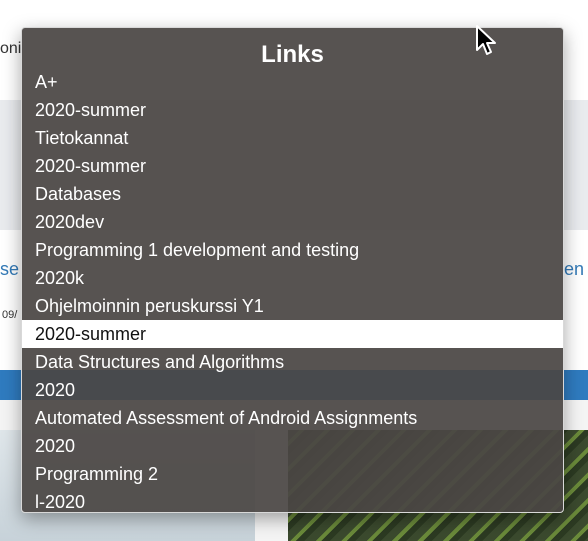 The image size is (588, 541). Describe the element at coordinates (292, 362) in the screenshot. I see `link-list-item: Data Structures and Algorithms` at that location.